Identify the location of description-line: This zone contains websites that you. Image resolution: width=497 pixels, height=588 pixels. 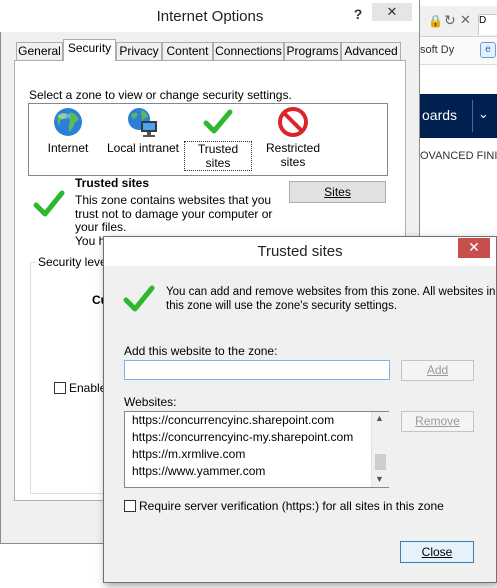
(173, 200).